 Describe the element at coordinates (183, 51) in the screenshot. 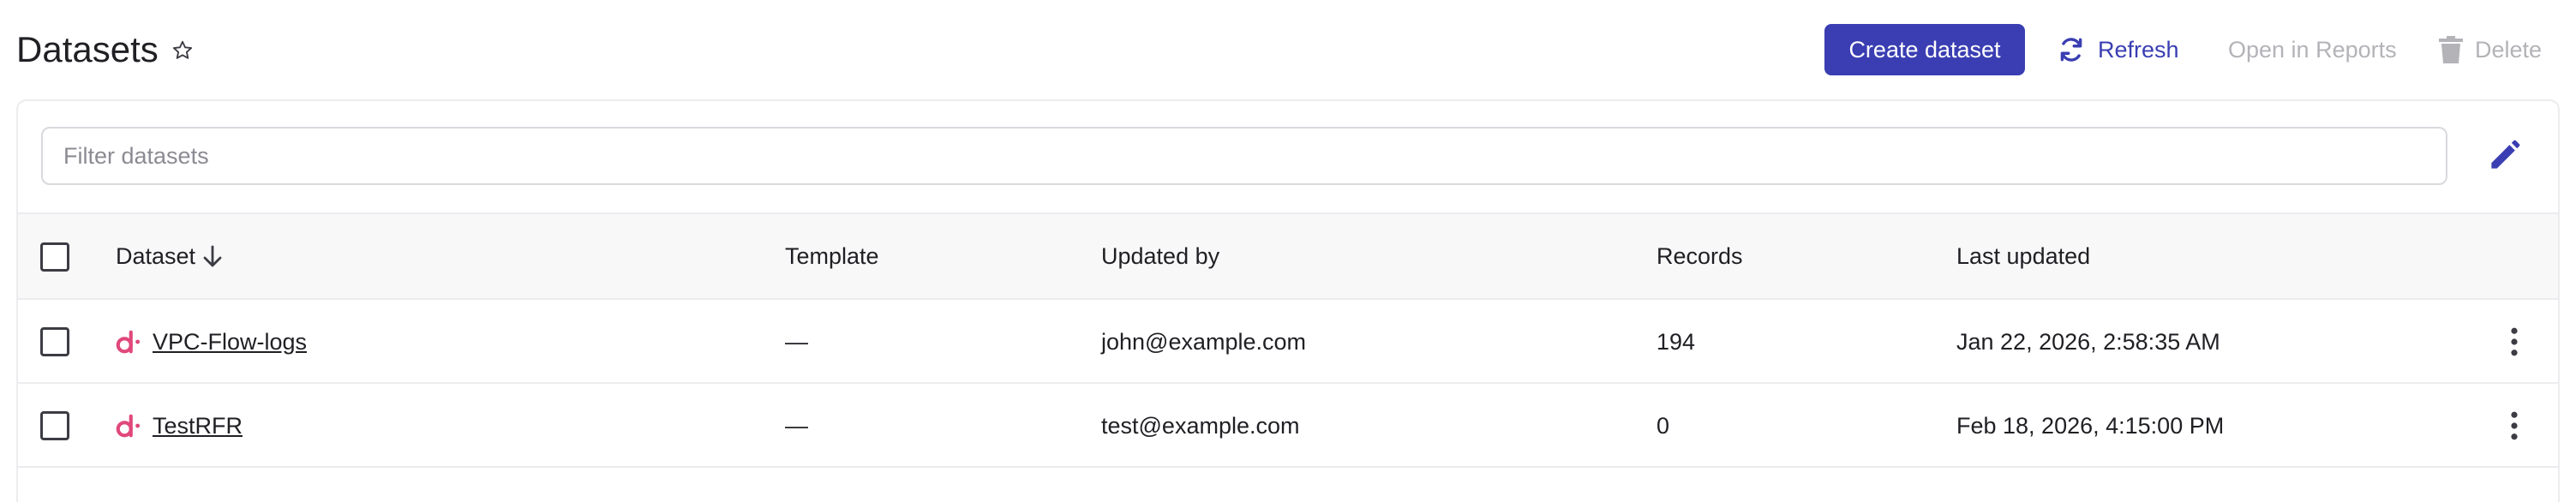

I see `star-outline-icon` at that location.